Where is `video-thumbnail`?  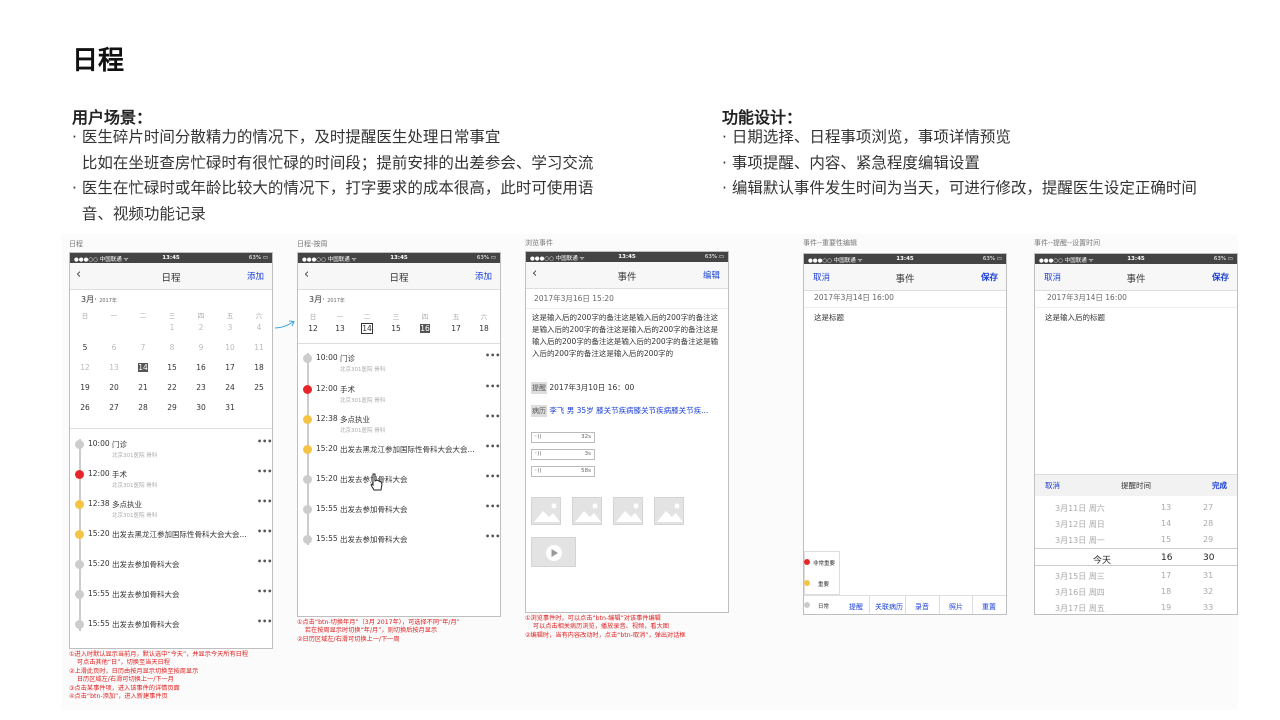
video-thumbnail is located at coordinates (553, 552).